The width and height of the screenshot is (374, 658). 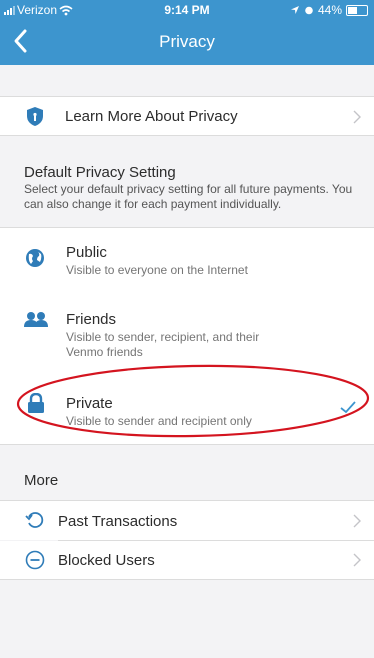 What do you see at coordinates (193, 401) in the screenshot?
I see `annotation-ellipse` at bounding box center [193, 401].